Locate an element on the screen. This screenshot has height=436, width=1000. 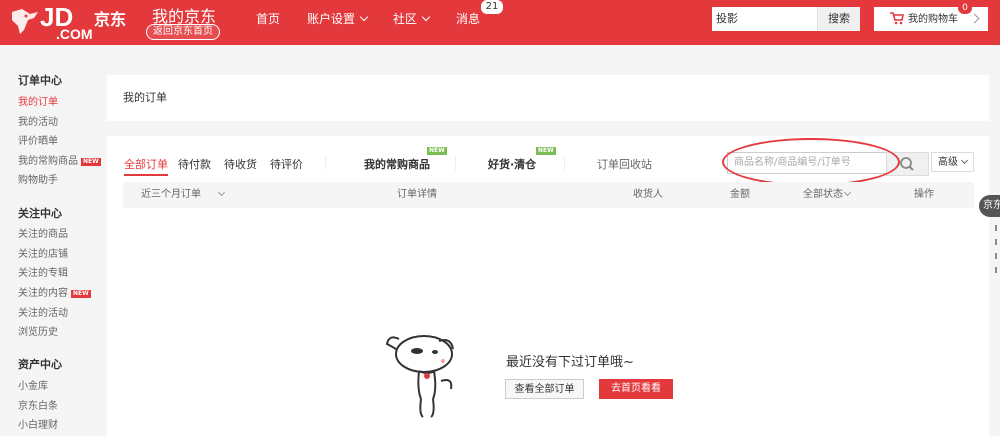
cart-button: 我的购物车 0 is located at coordinates (931, 16).